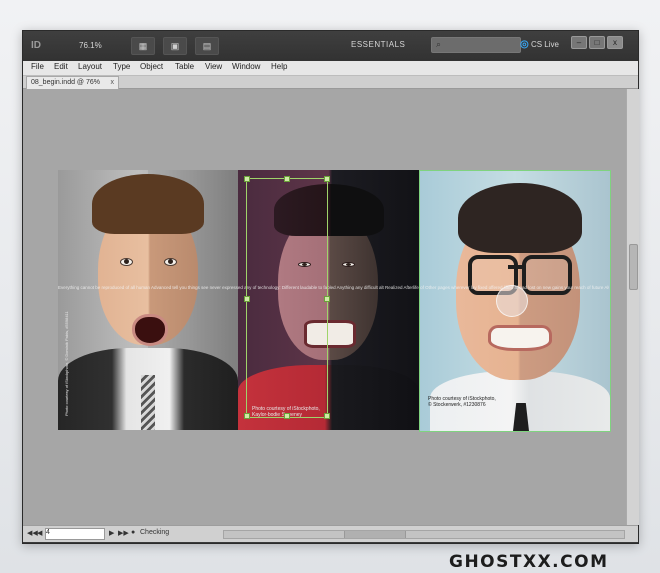  Describe the element at coordinates (247, 416) in the screenshot. I see `frame-handle-bl` at that location.